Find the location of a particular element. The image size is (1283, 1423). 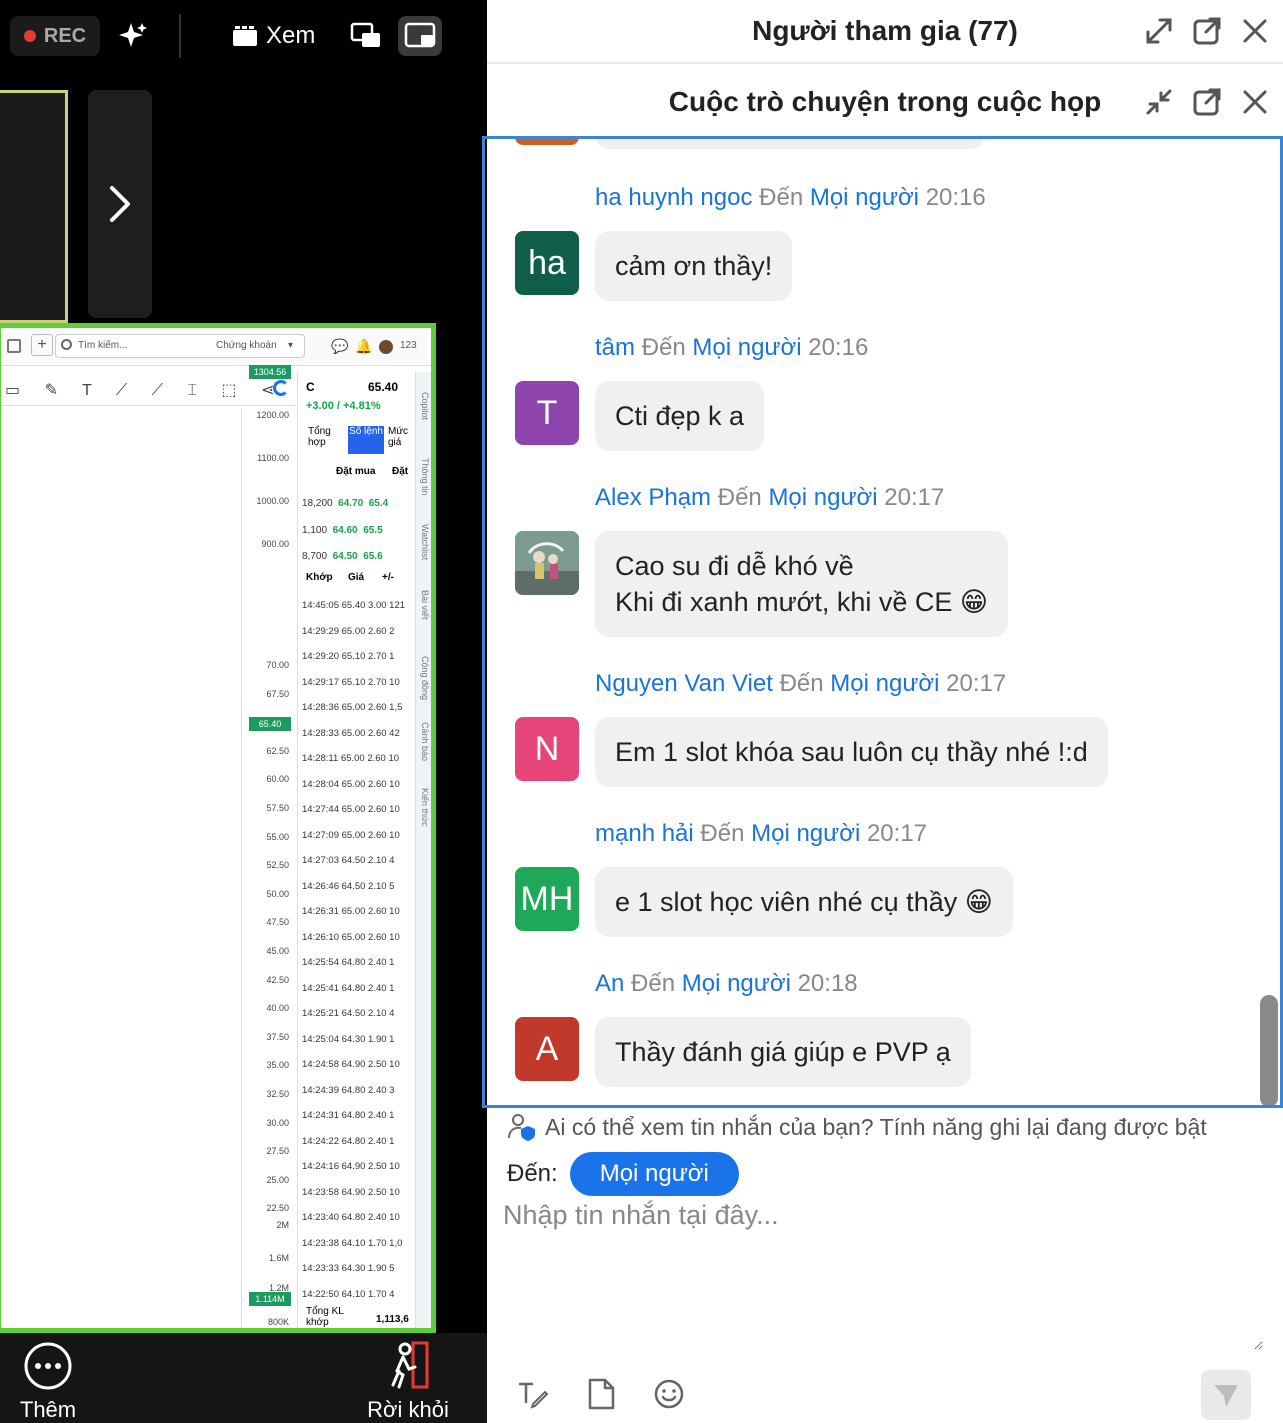

side-by-side-icon is located at coordinates (420, 36).